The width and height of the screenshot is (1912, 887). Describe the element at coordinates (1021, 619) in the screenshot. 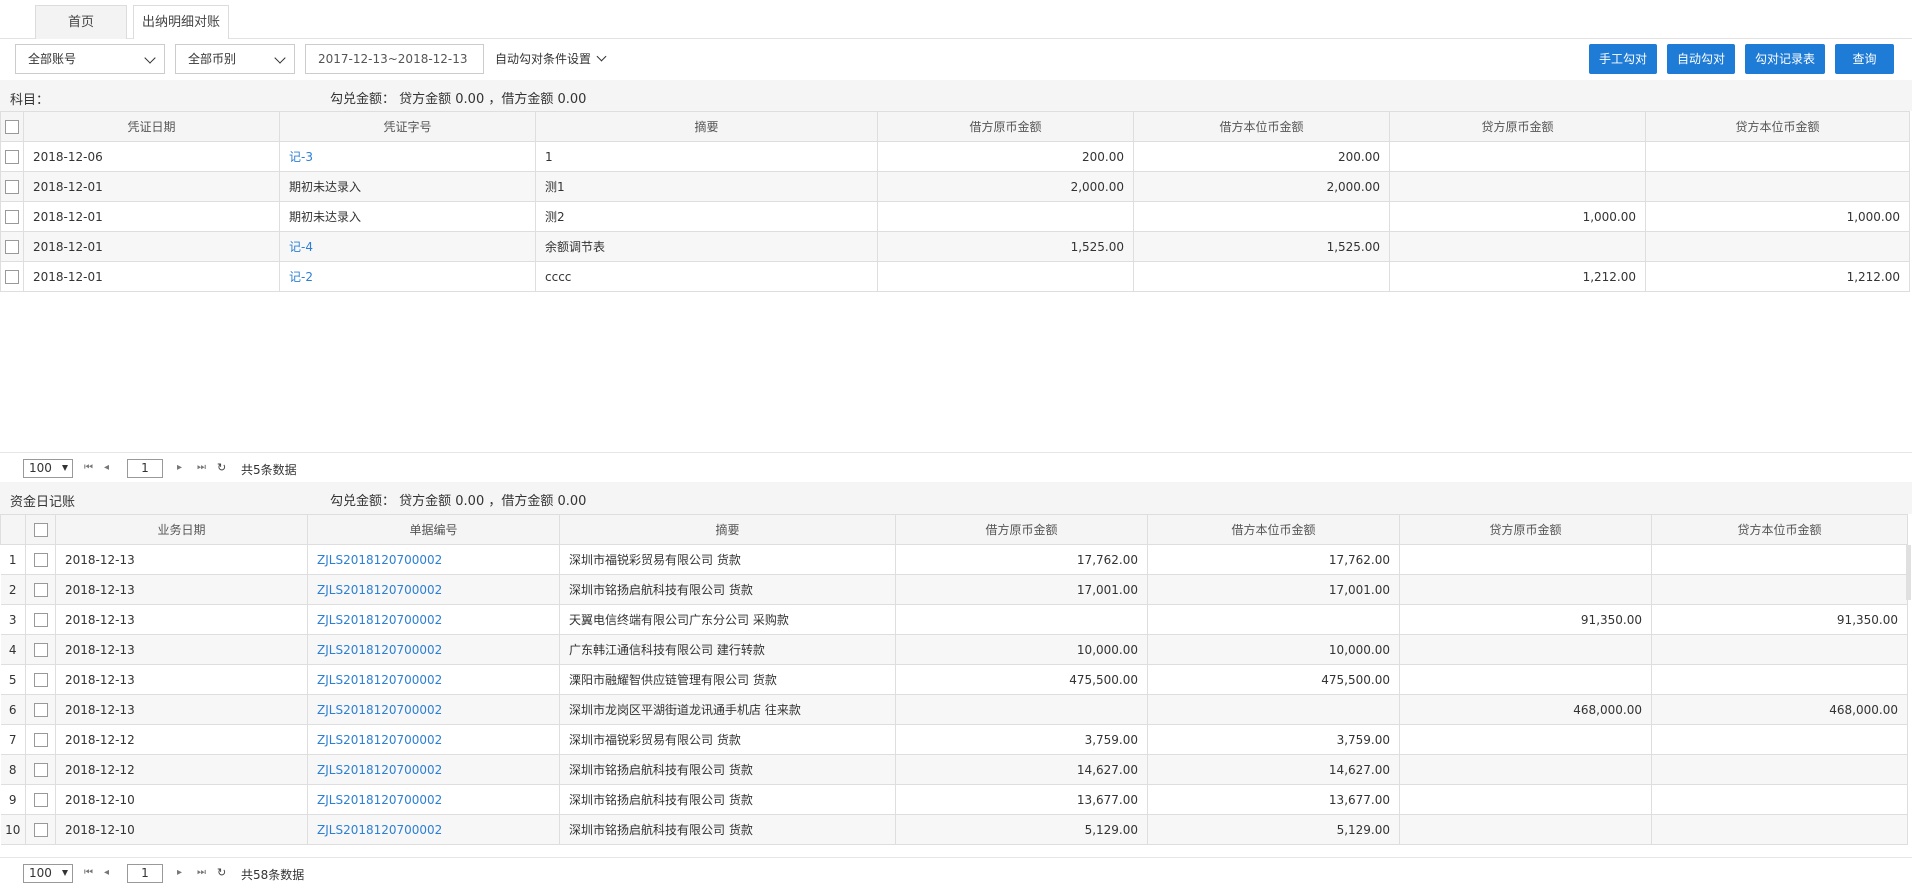

I see `debit-original-amount` at that location.